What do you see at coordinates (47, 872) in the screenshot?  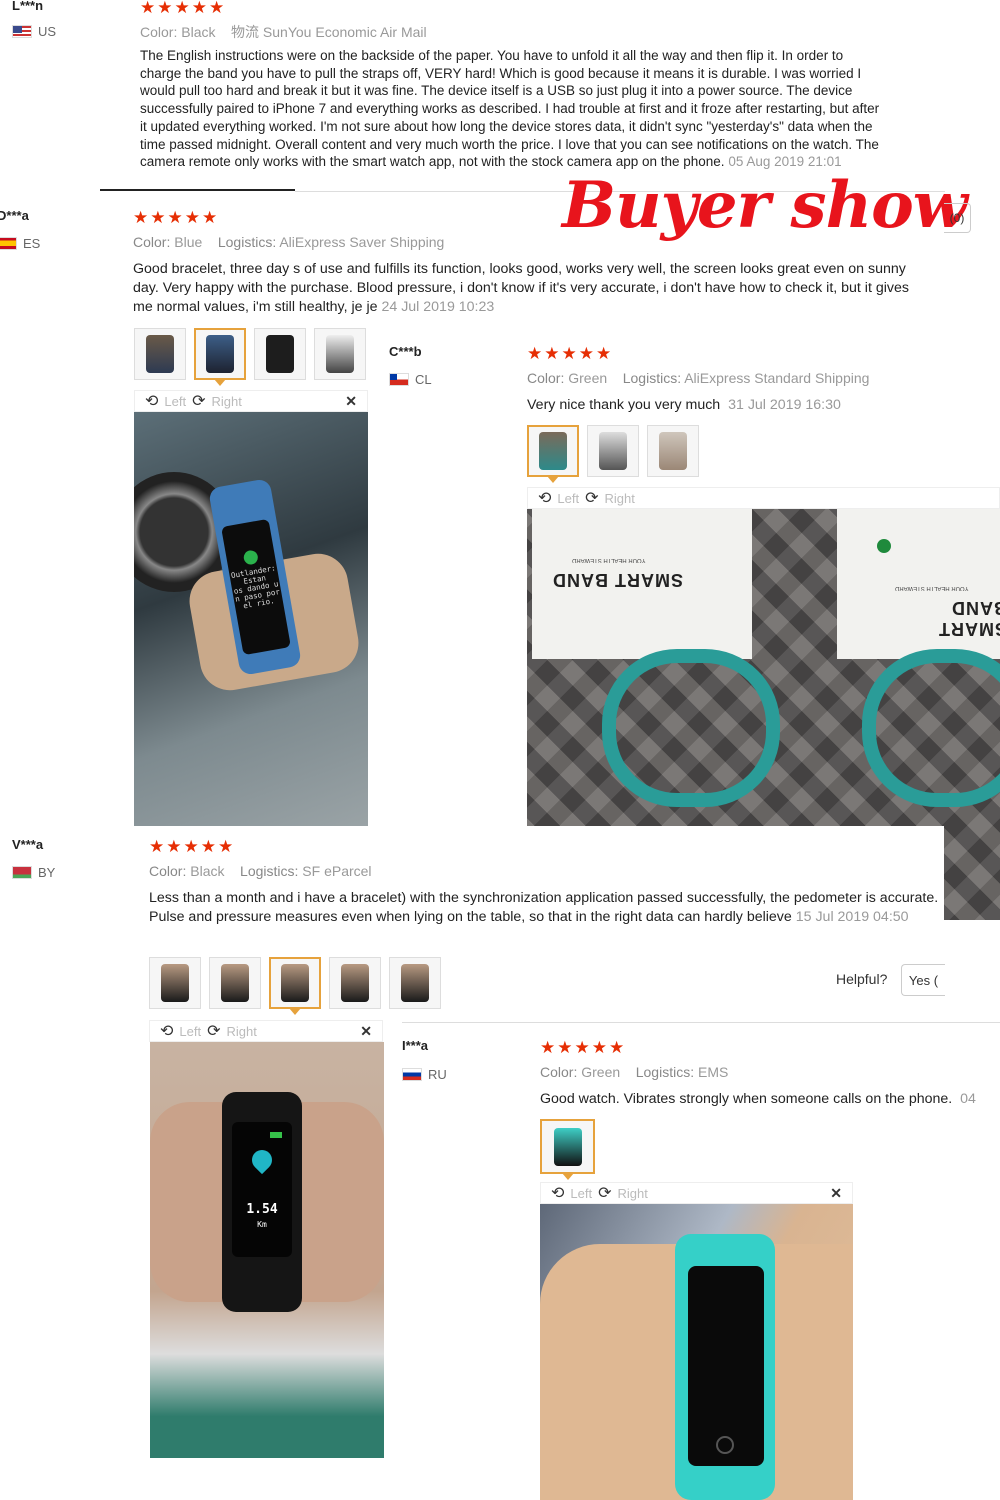 I see `country-code: BY` at bounding box center [47, 872].